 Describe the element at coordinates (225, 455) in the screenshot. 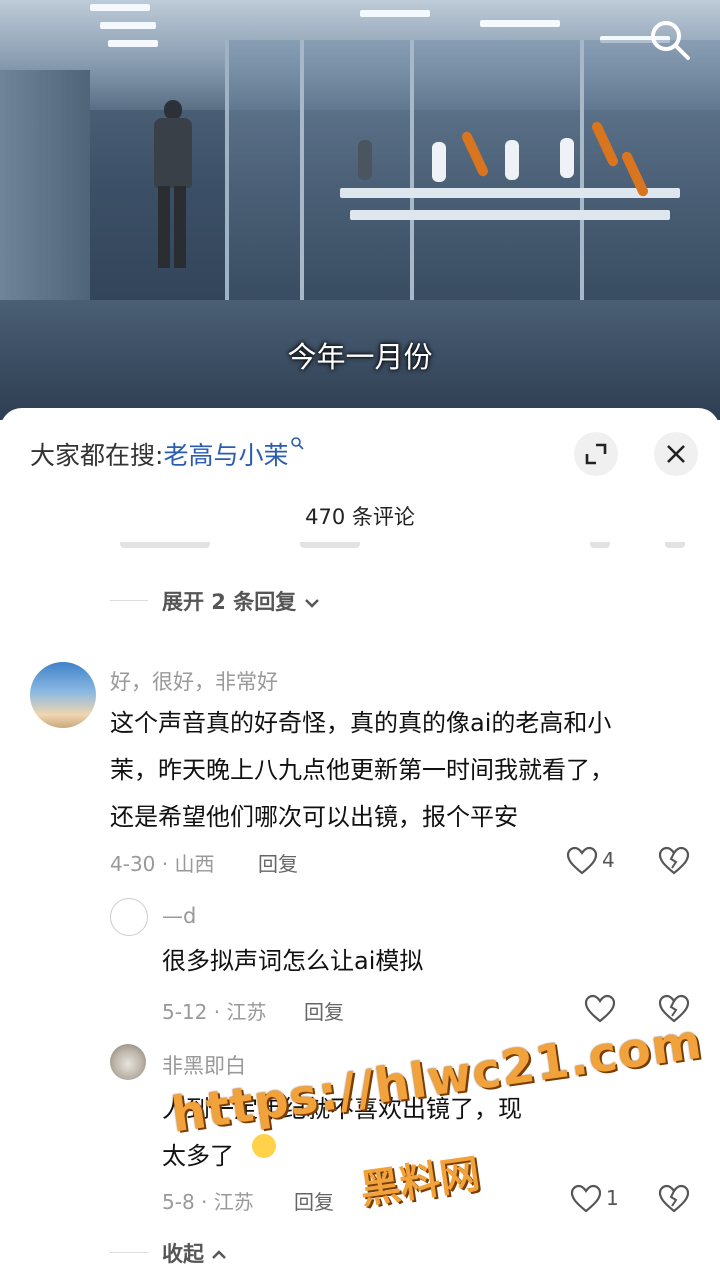

I see `hot-search-keyword: 老高与小茉` at that location.